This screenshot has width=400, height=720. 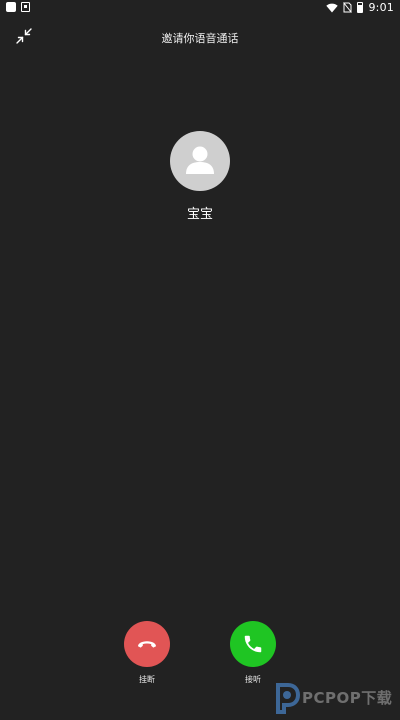 I want to click on watermark: PCPOP下载, so click(x=334, y=698).